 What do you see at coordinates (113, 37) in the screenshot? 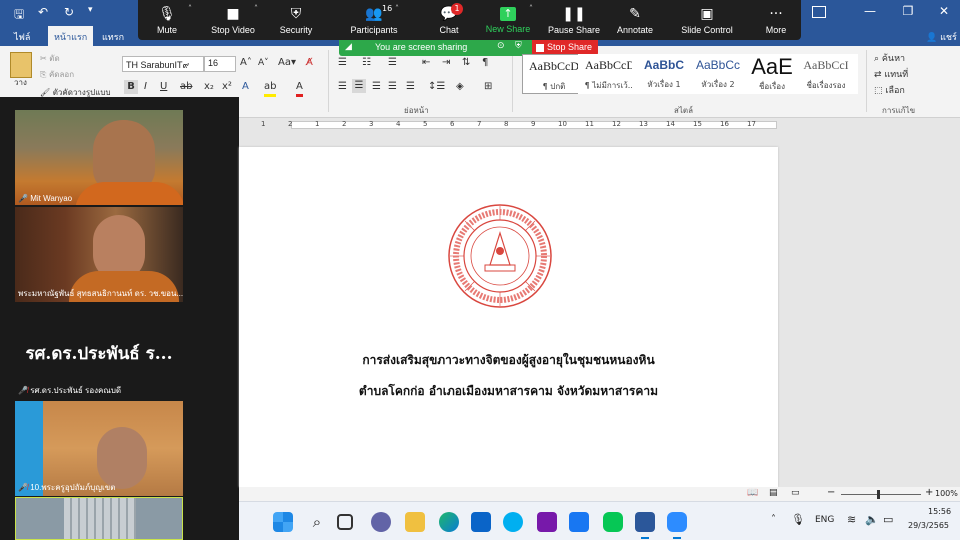
I see `tab-insert: แทรก` at bounding box center [113, 37].